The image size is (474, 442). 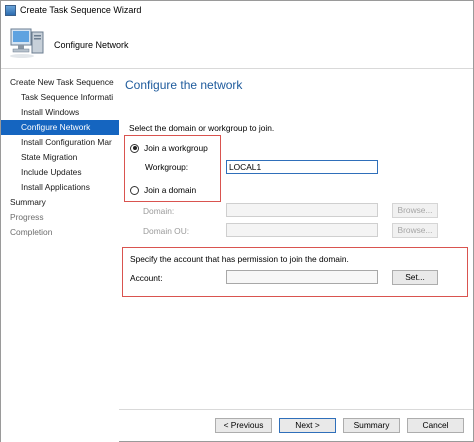 What do you see at coordinates (60, 142) in the screenshot?
I see `step-install-configuration-manager: Install Configuration Mar` at bounding box center [60, 142].